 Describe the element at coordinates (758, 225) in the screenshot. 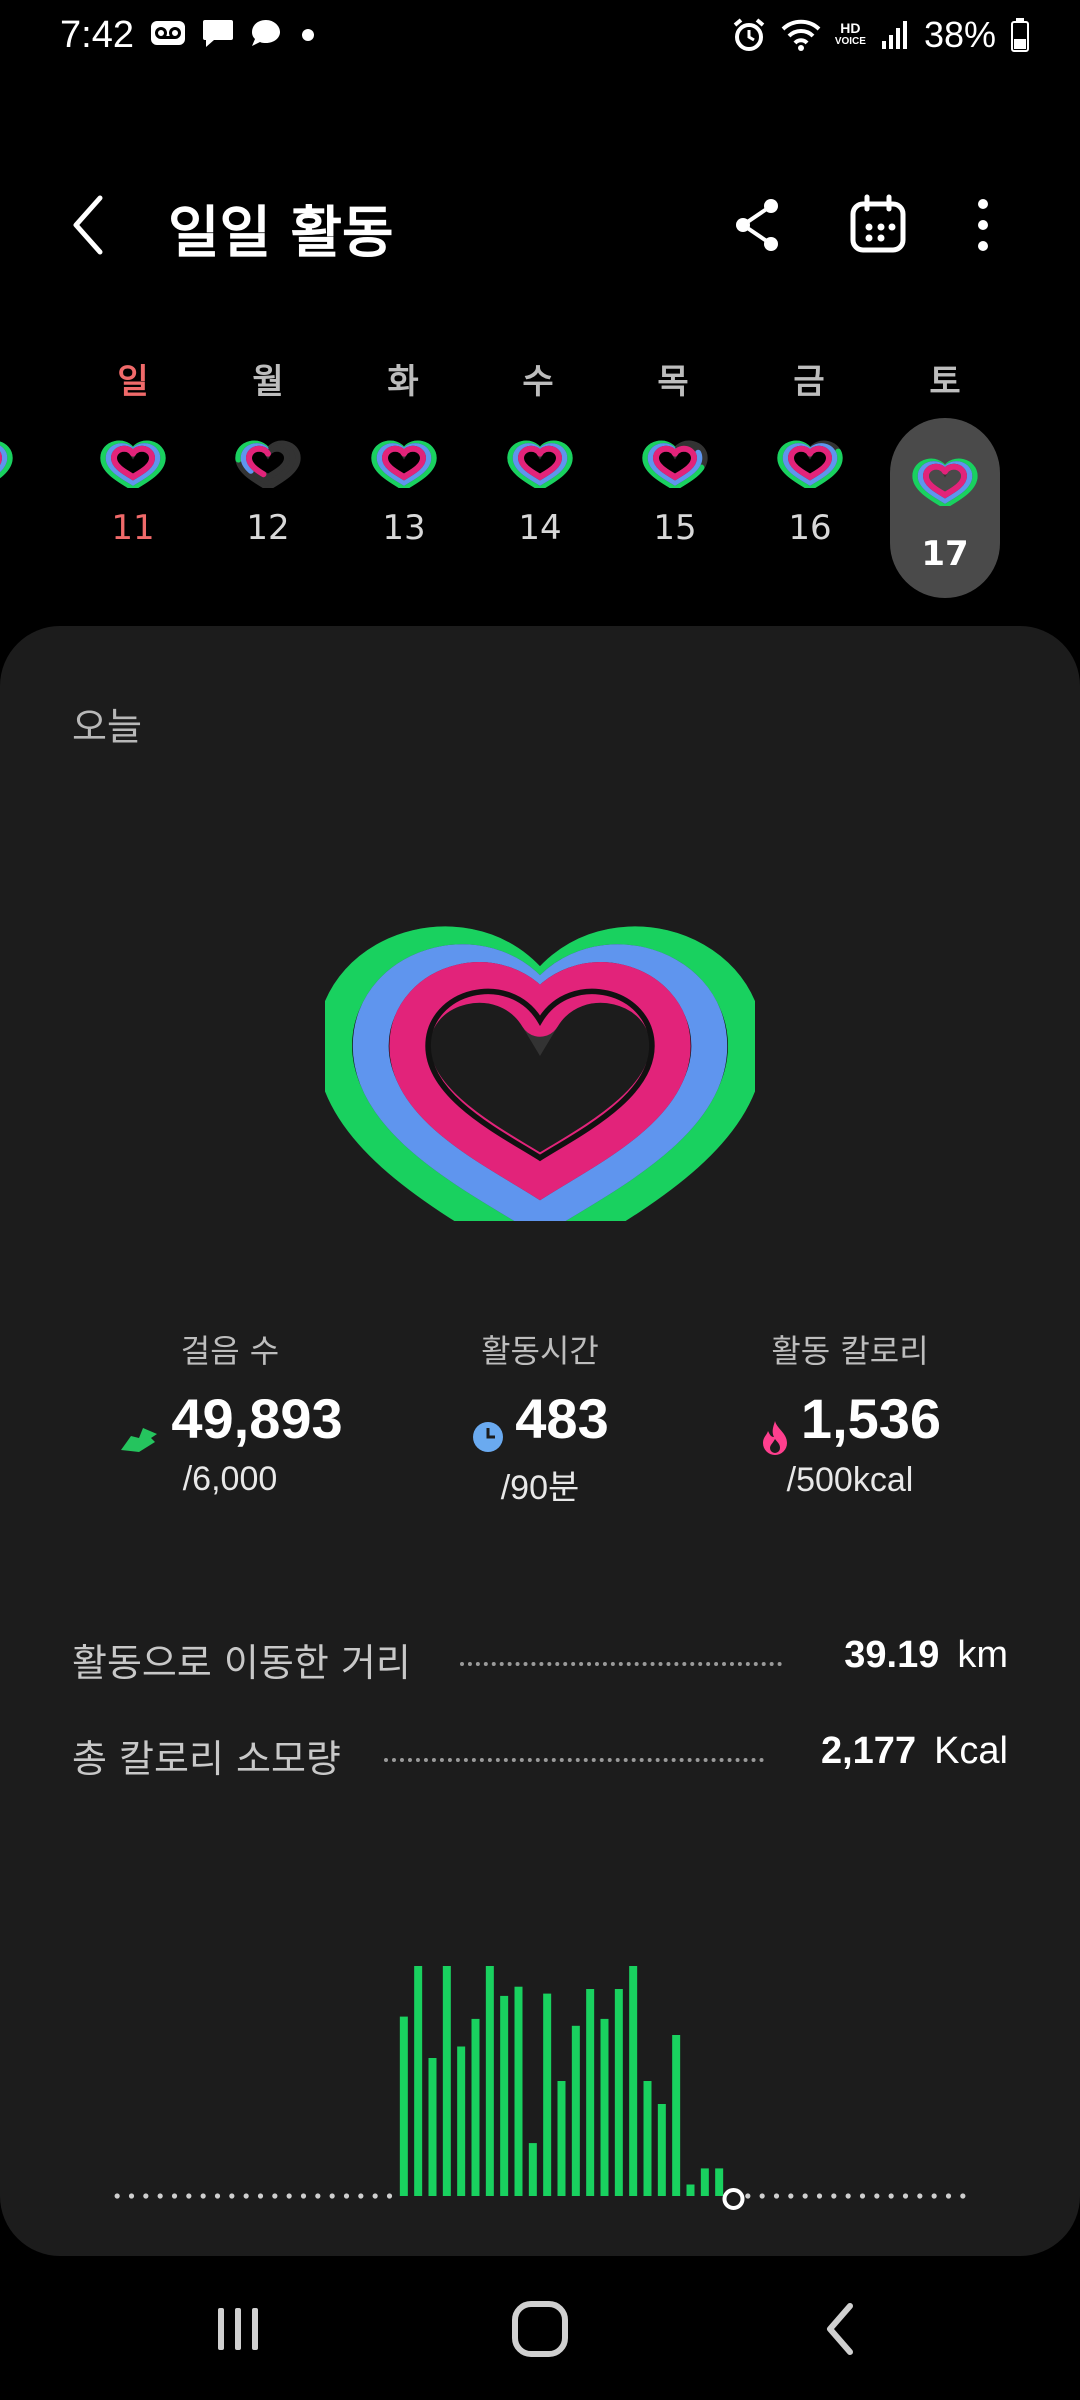

I see `share-icon` at that location.